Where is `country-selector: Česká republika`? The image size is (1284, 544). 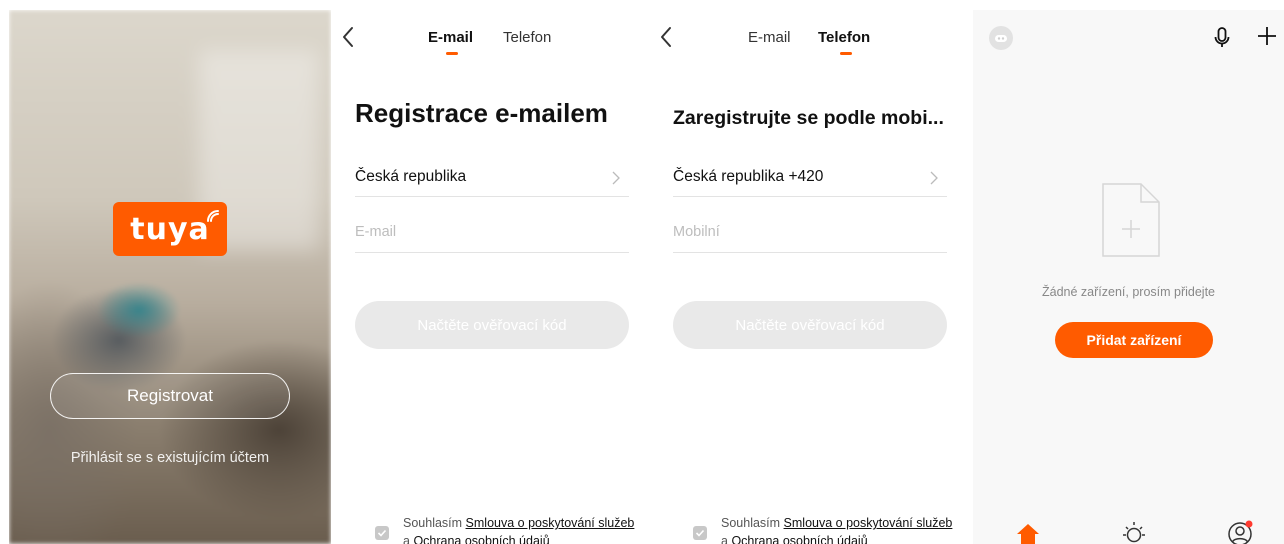 country-selector: Česká republika is located at coordinates (492, 182).